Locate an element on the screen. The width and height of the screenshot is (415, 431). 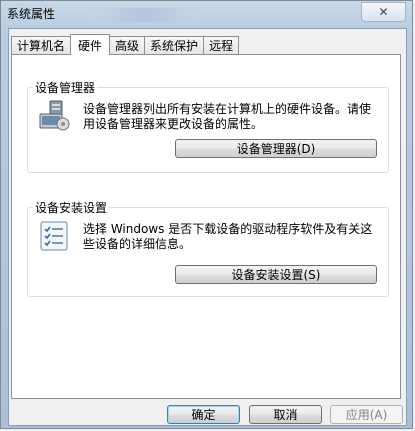
tab-strip: 计算机名 硬件 高级 系统保护 远程 is located at coordinates (125, 44).